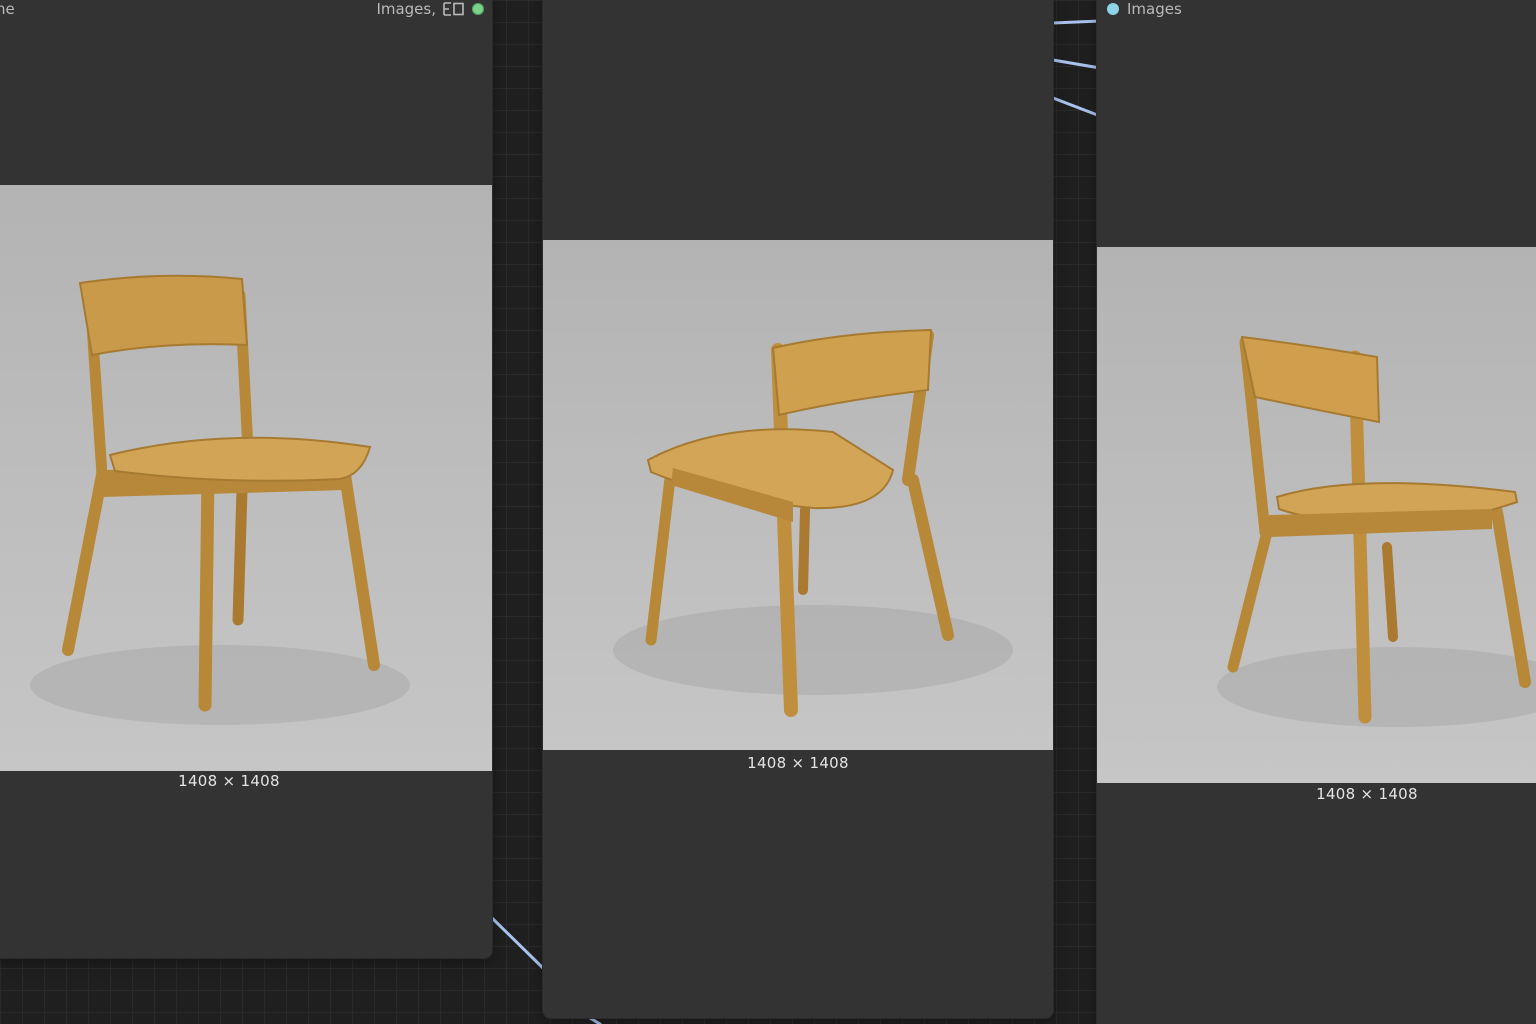 The height and width of the screenshot is (1024, 1536). What do you see at coordinates (454, 9) in the screenshot?
I see `split-view-icon` at bounding box center [454, 9].